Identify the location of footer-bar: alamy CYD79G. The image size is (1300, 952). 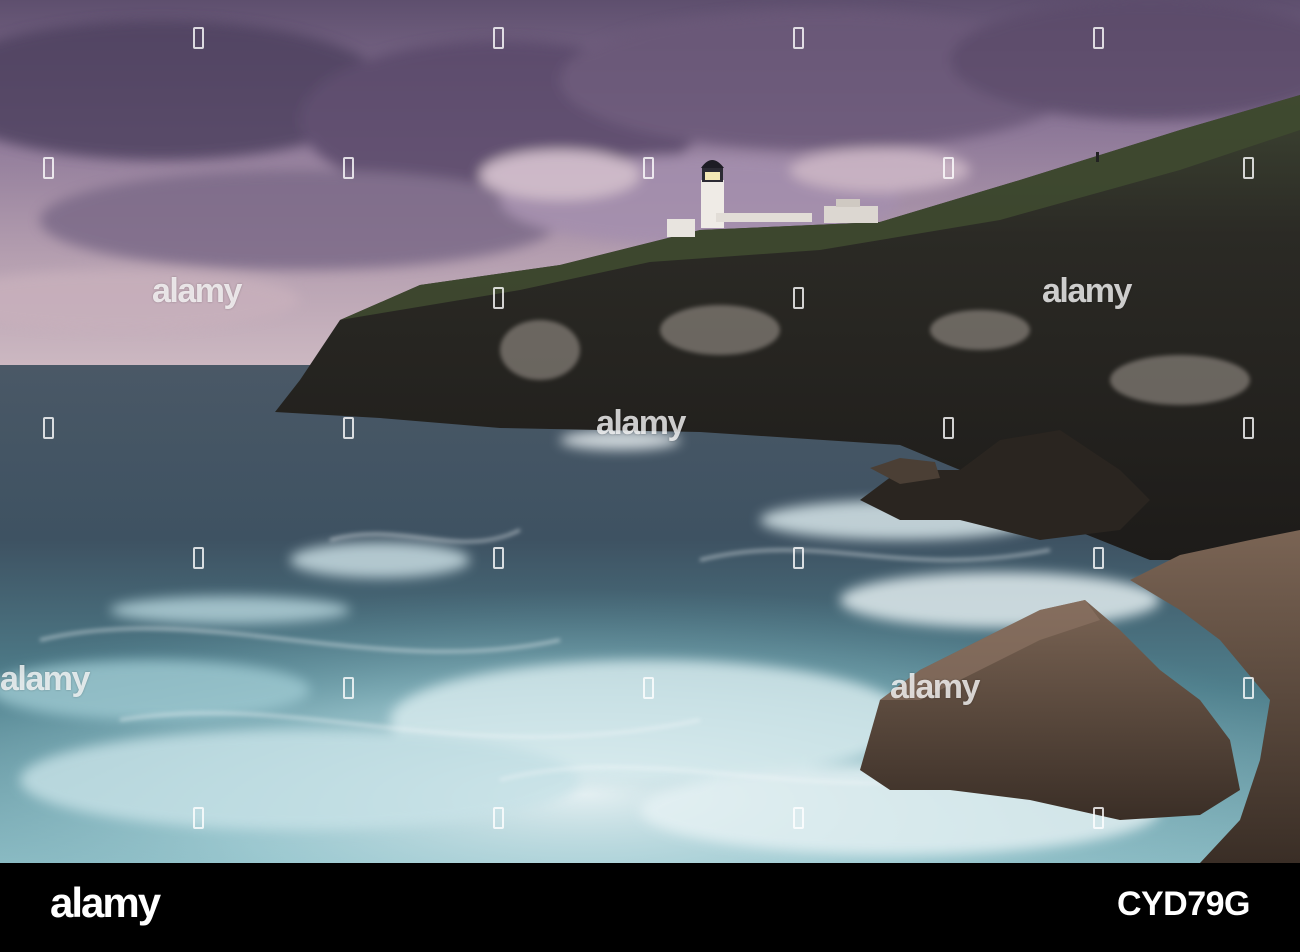
(650, 907).